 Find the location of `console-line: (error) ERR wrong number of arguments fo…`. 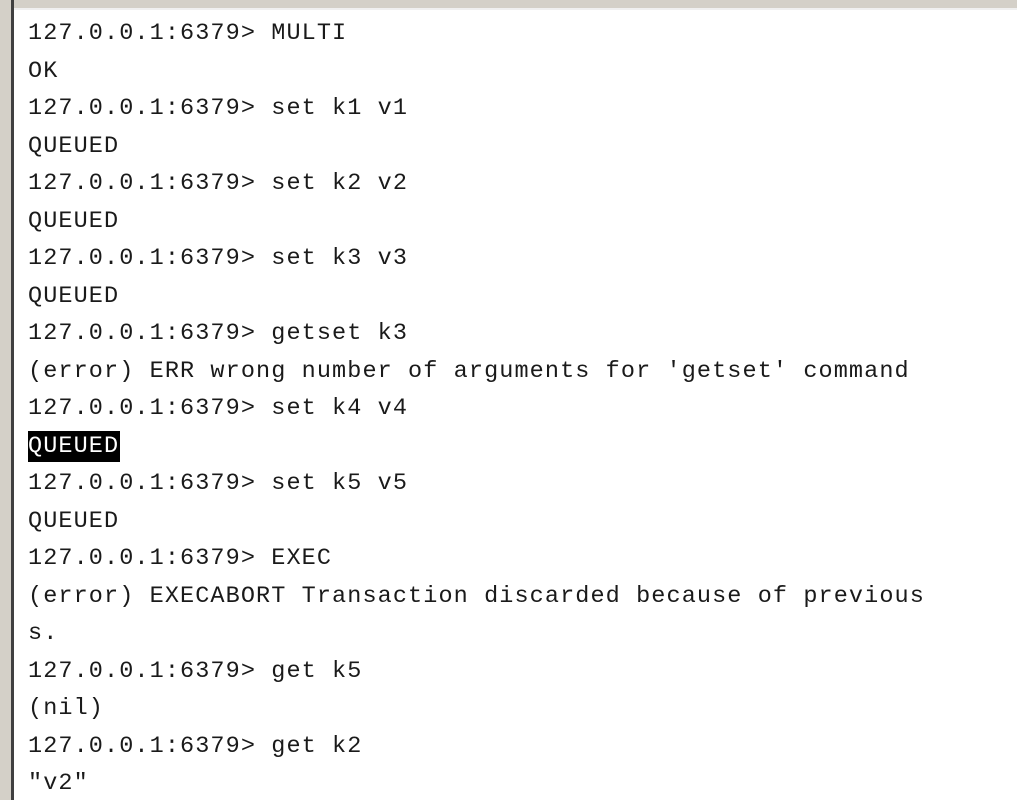

console-line: (error) ERR wrong number of arguments fo… is located at coordinates (469, 371).